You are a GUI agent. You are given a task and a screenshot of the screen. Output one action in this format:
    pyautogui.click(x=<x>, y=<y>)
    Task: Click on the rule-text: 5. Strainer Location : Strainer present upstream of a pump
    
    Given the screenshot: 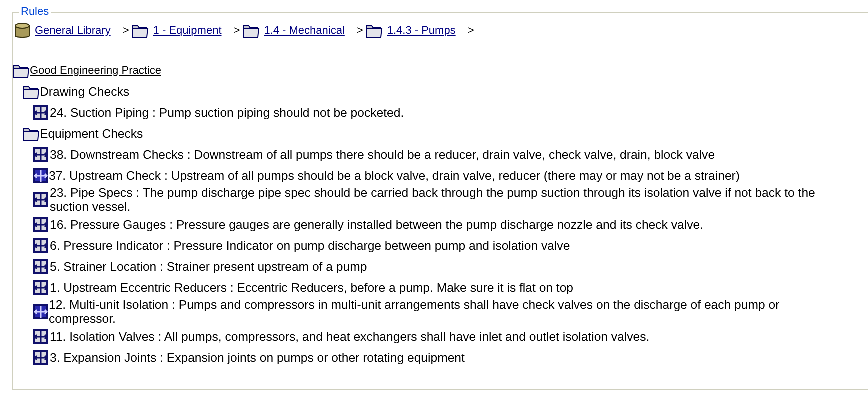 What is the action you would take?
    pyautogui.click(x=209, y=267)
    